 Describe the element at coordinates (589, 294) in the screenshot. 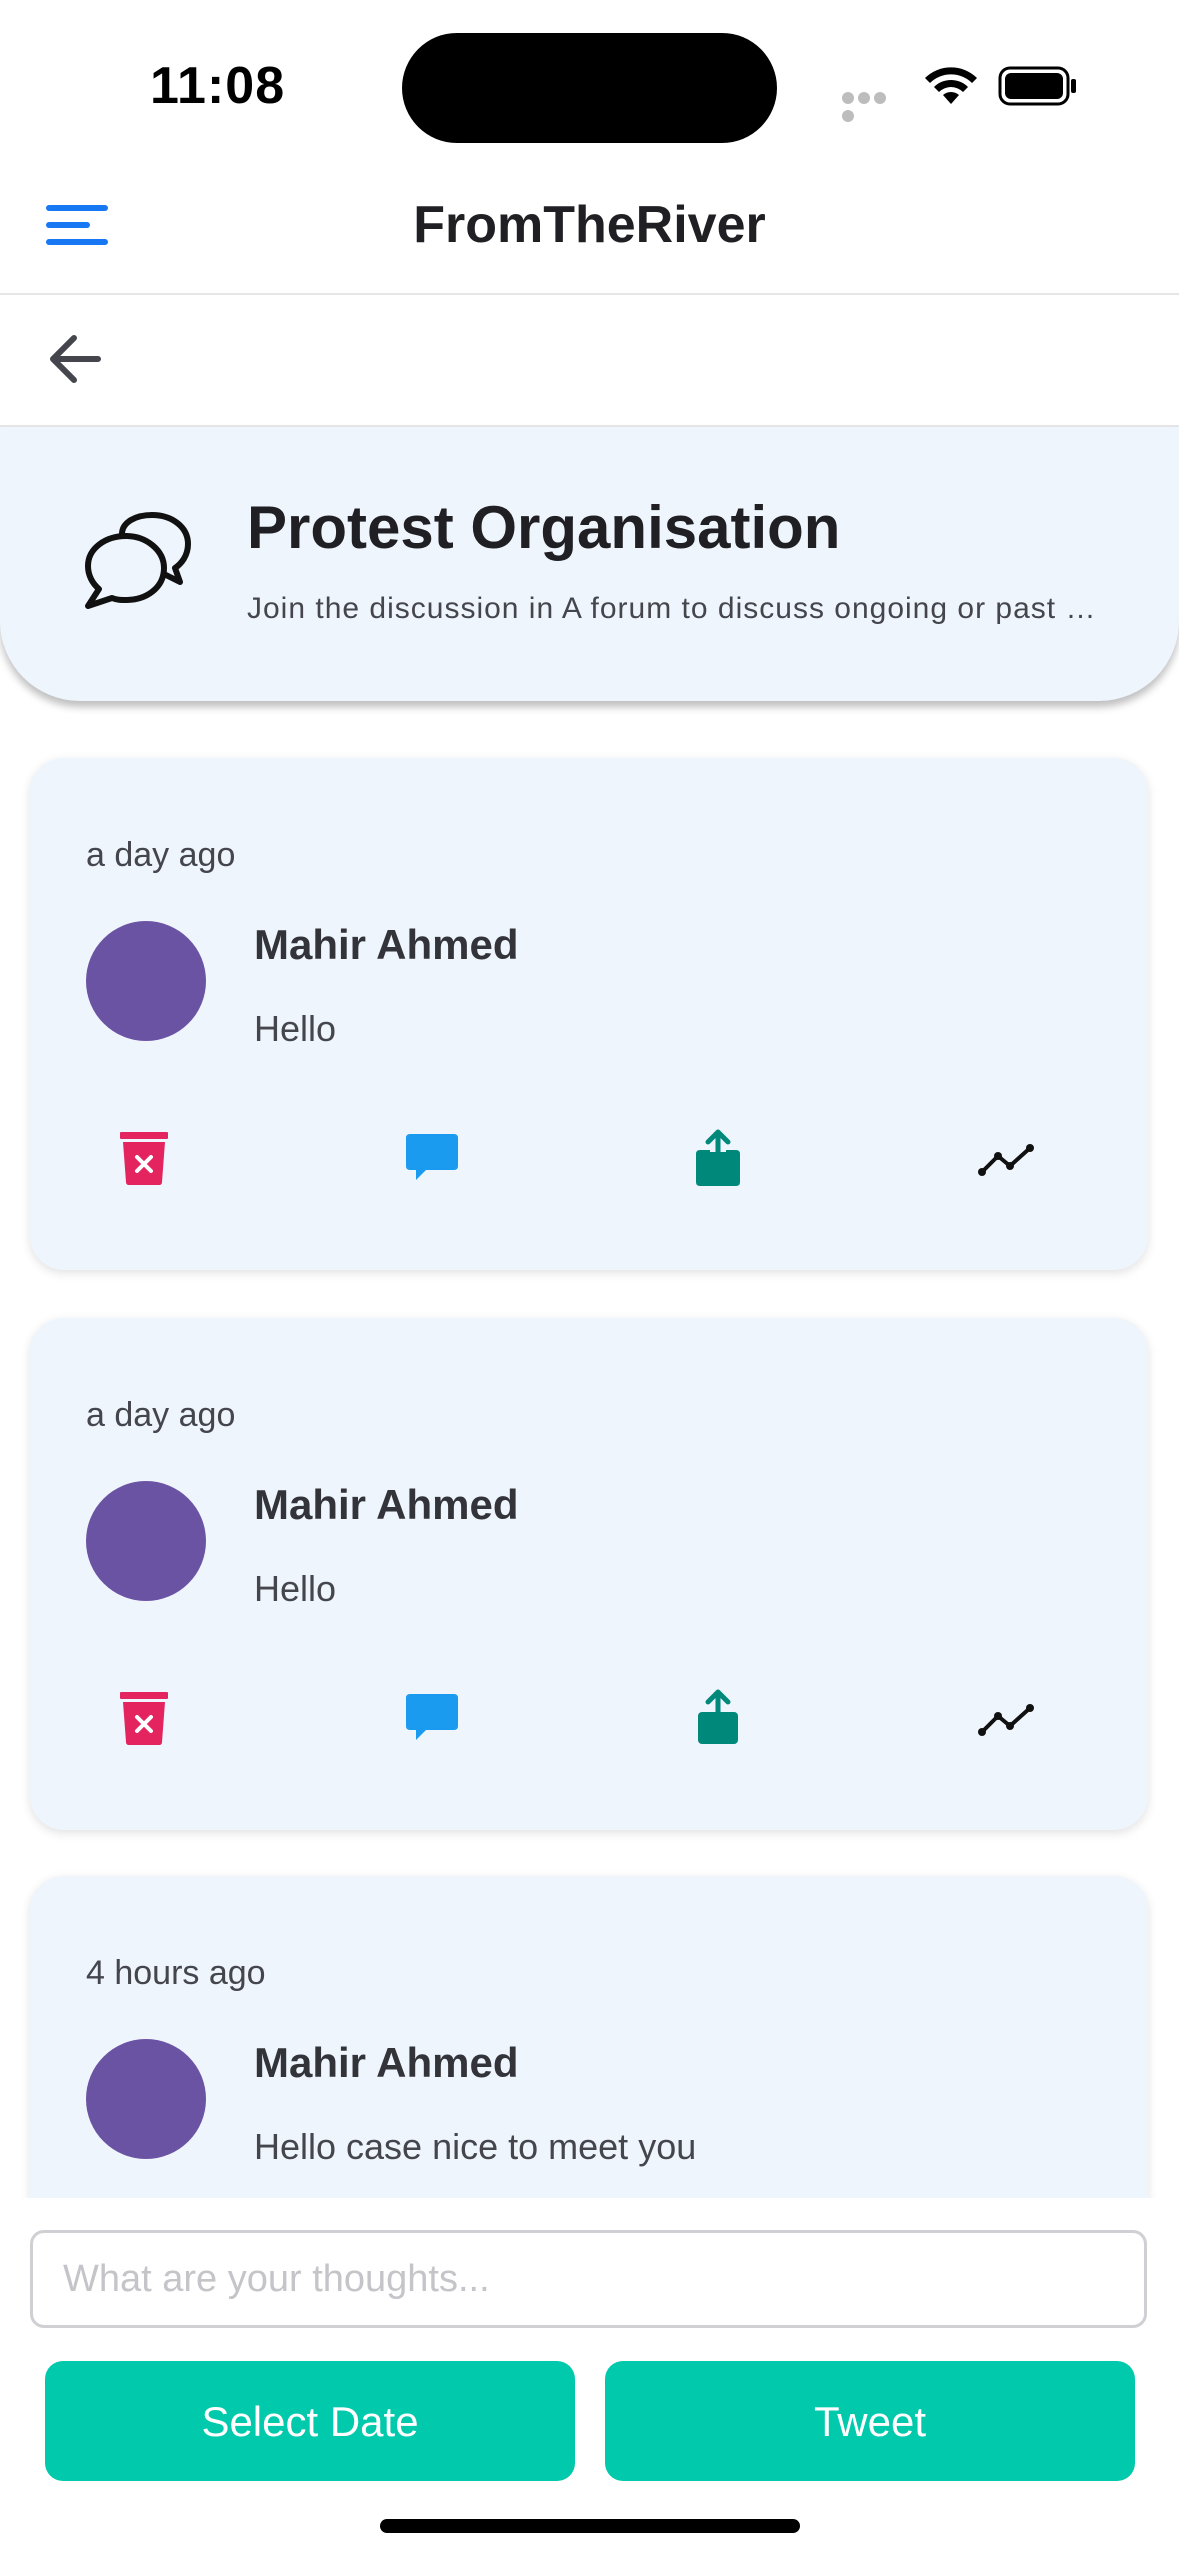

I see `appbar-divider` at that location.